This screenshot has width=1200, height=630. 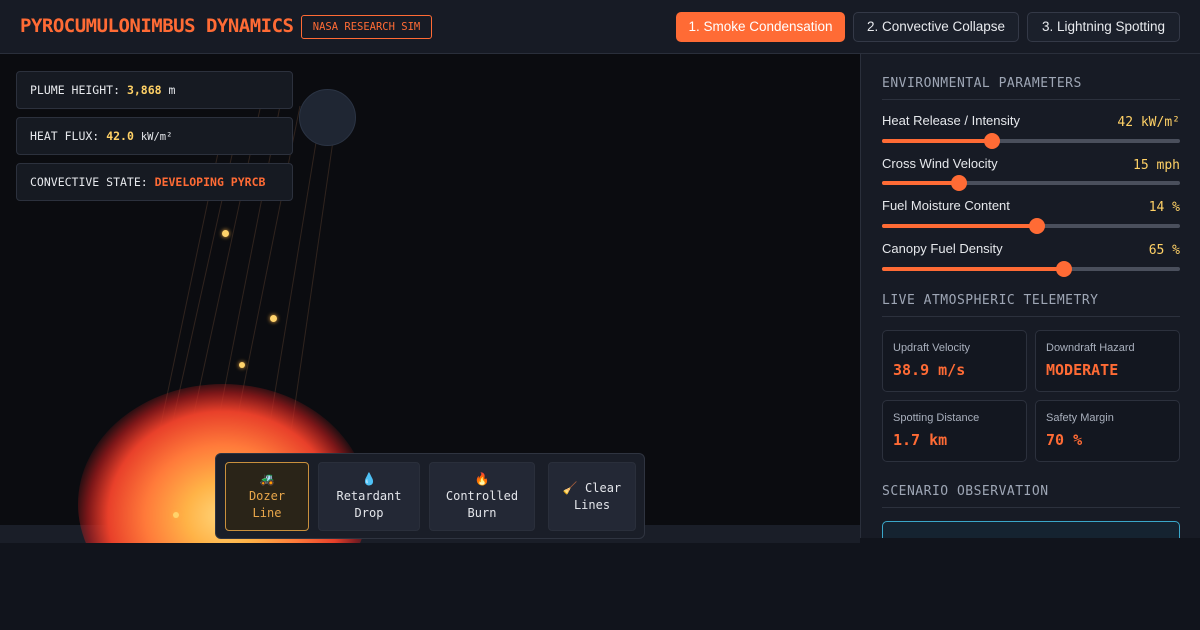 What do you see at coordinates (210, 182) in the screenshot?
I see `convective-state-value: DEVELOPING PYRCB` at bounding box center [210, 182].